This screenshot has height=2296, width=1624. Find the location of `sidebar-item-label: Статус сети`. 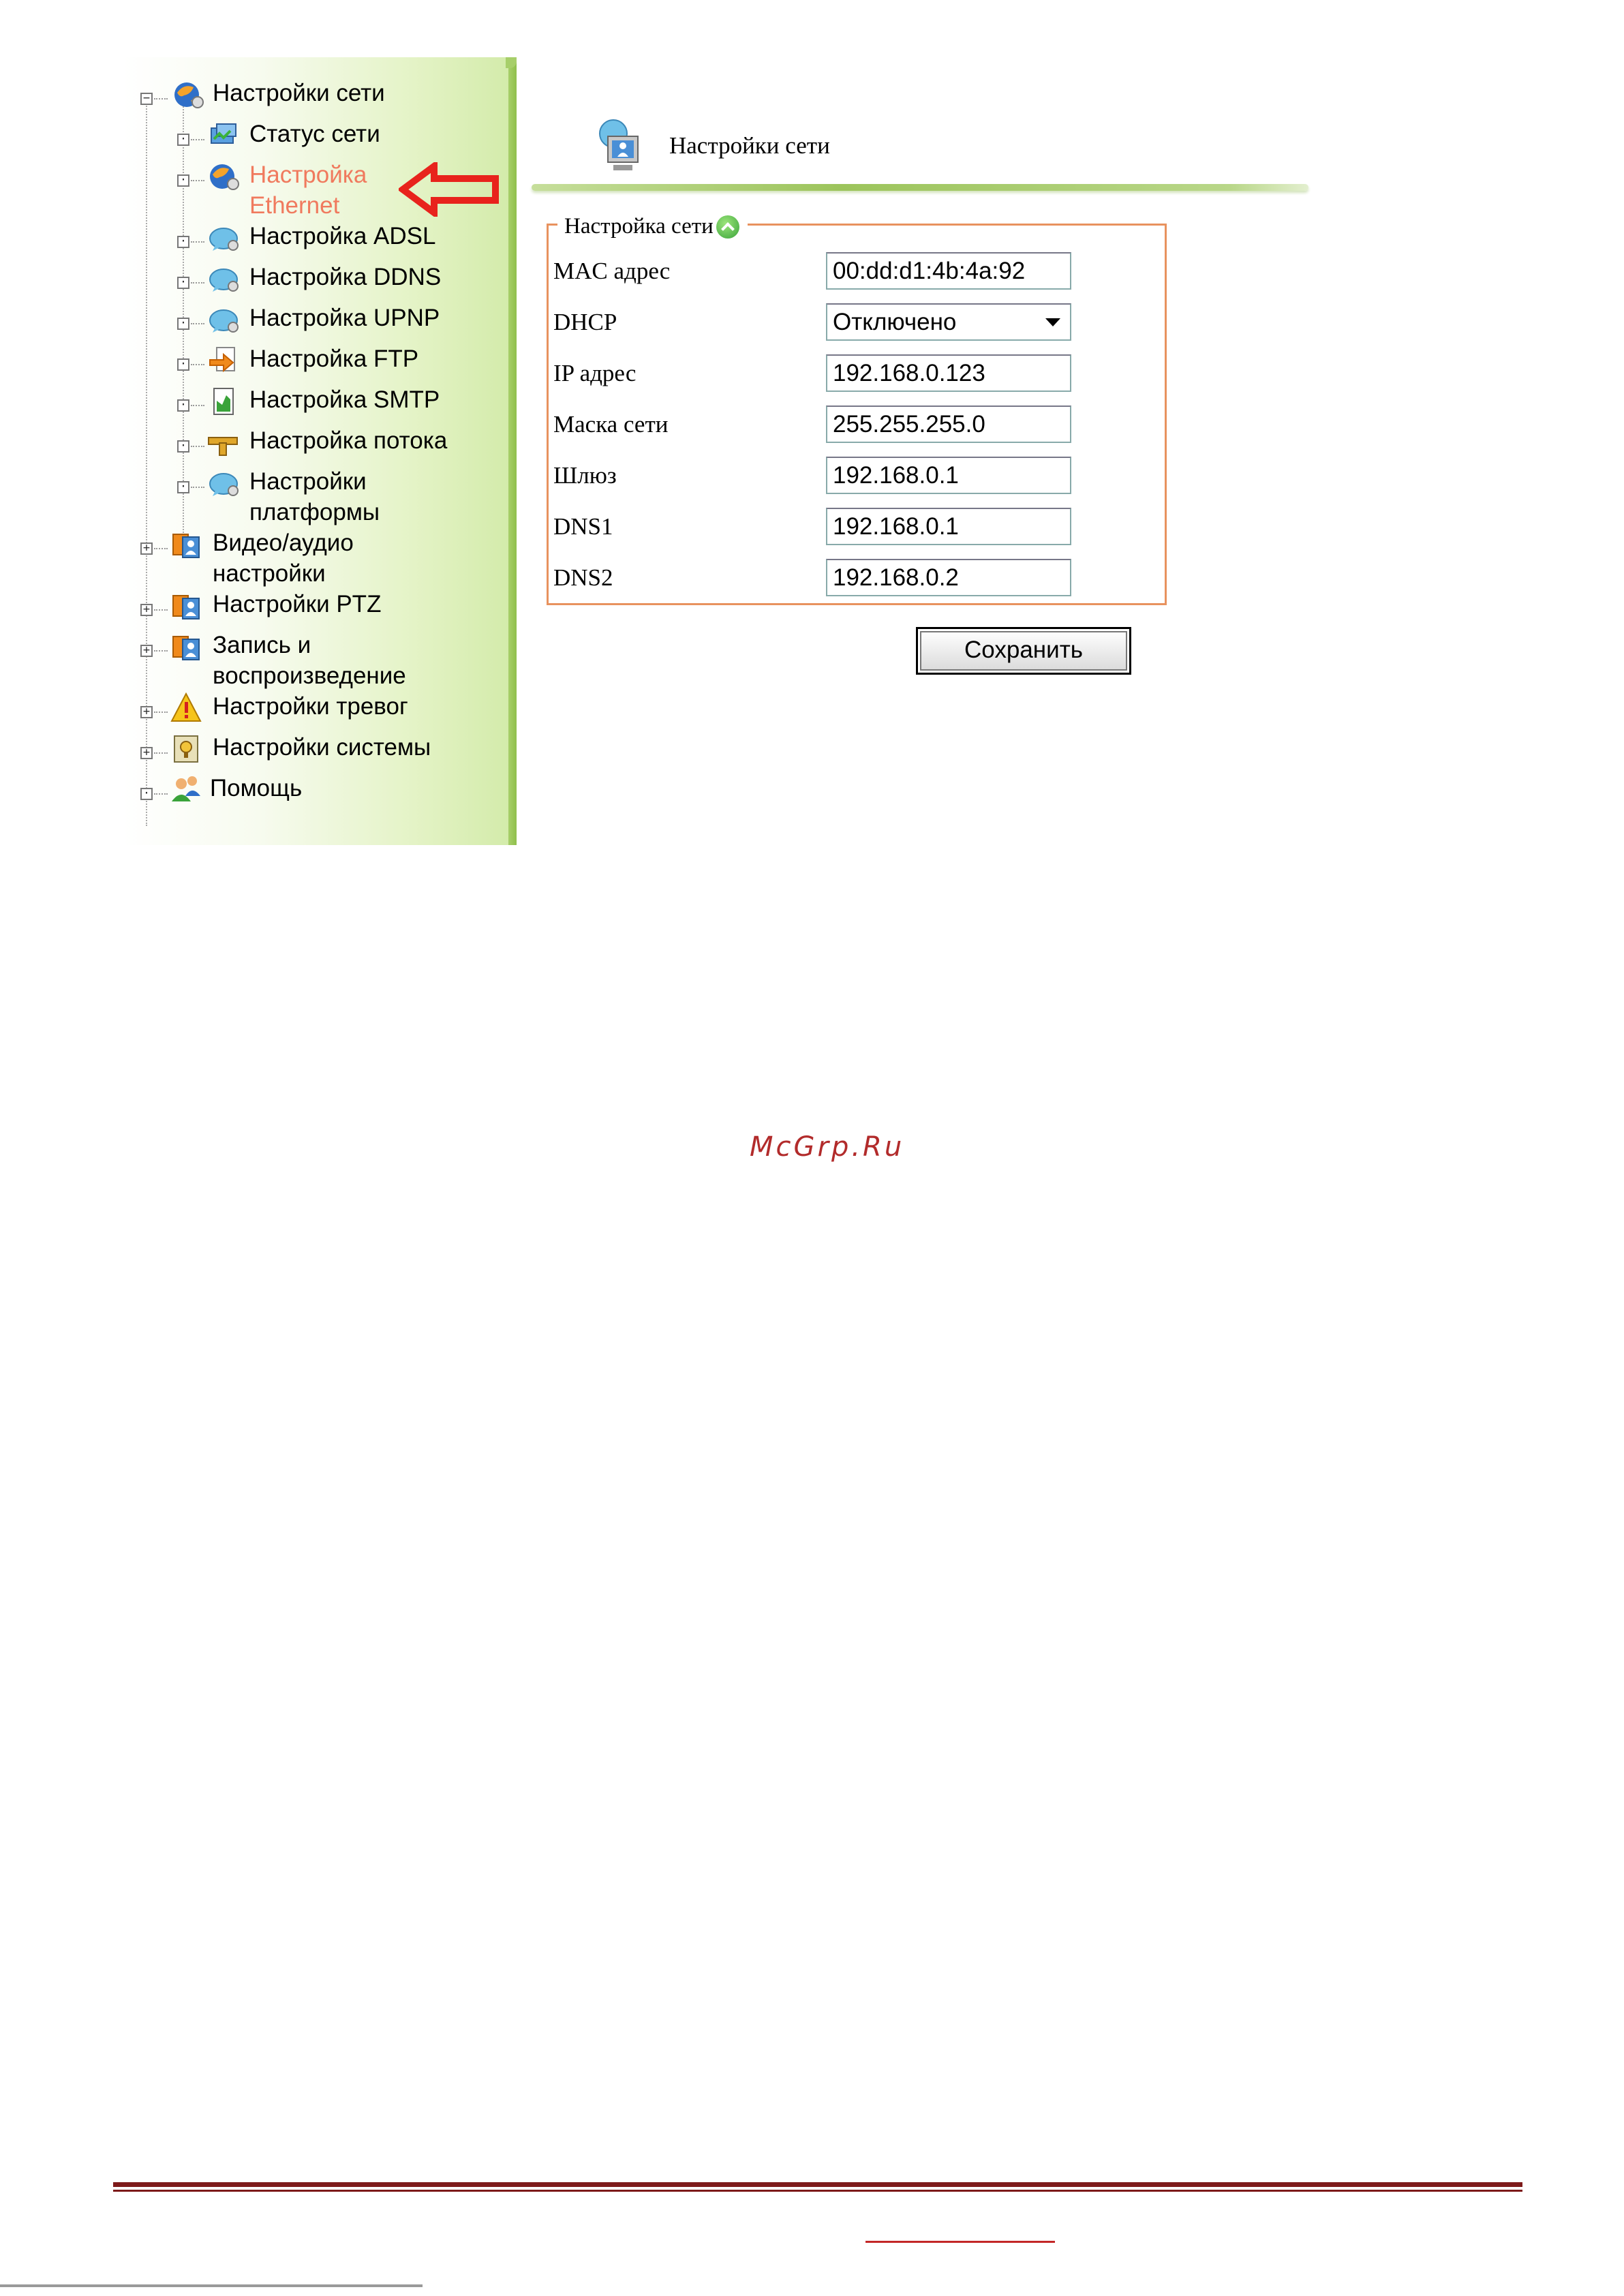

sidebar-item-label: Статус сети is located at coordinates (314, 134).